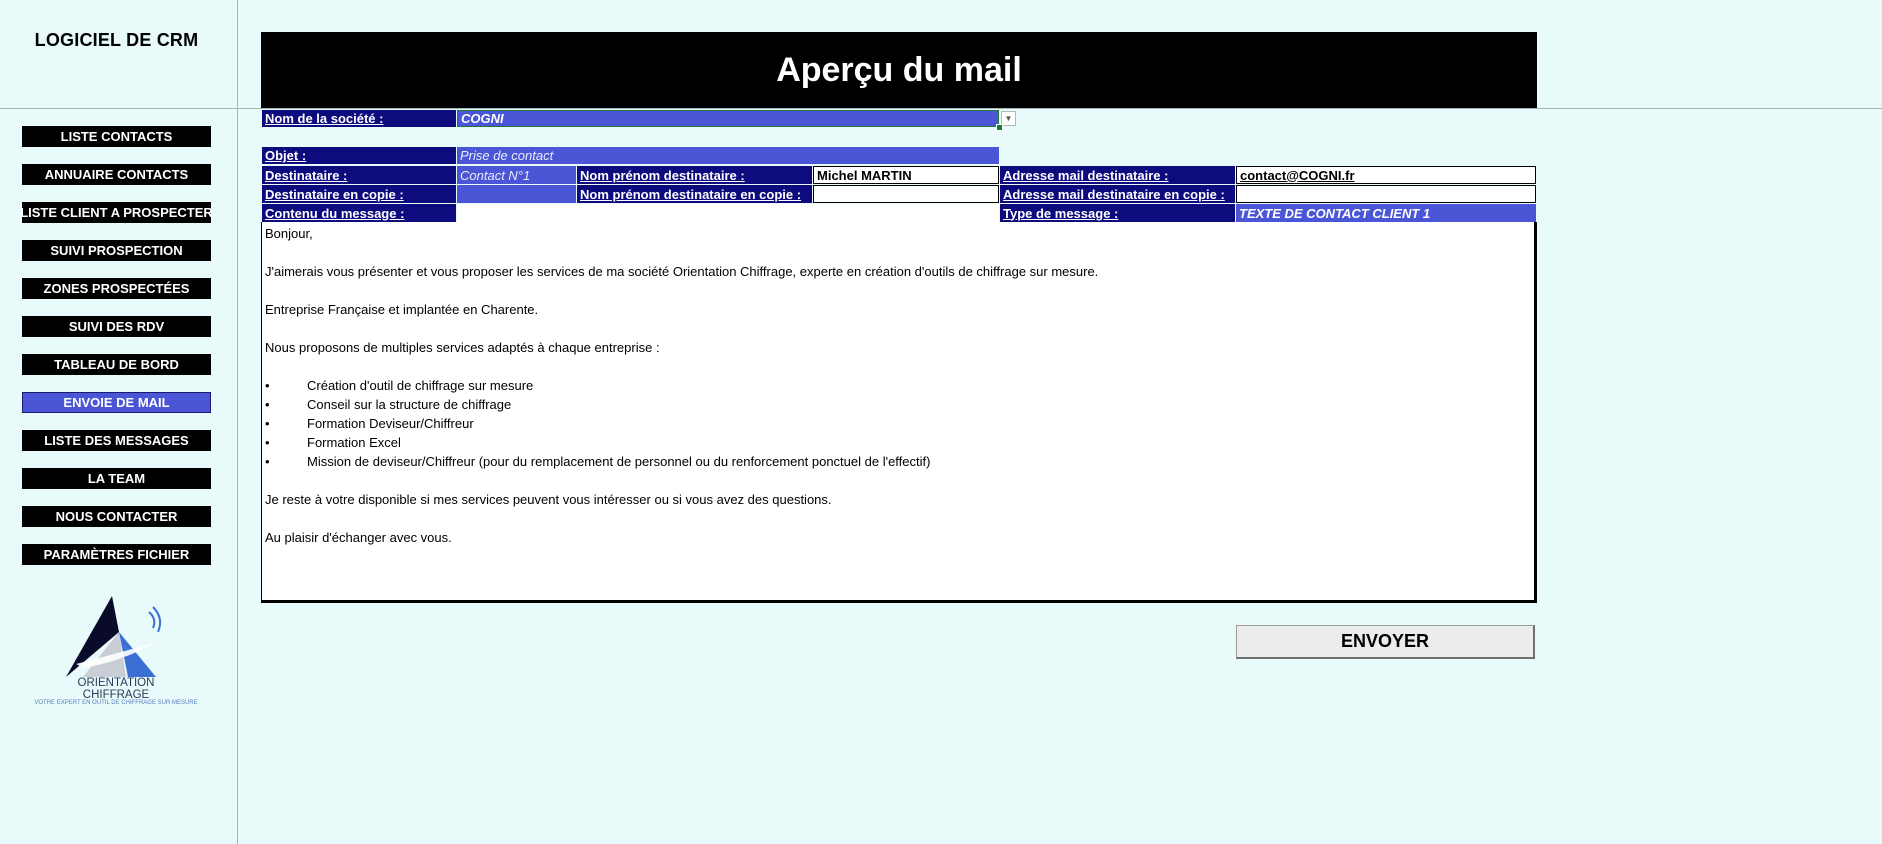 The height and width of the screenshot is (844, 1882). What do you see at coordinates (116, 554) in the screenshot?
I see `nav-parametres-fichier: PARAMÈTRES FICHIER` at bounding box center [116, 554].